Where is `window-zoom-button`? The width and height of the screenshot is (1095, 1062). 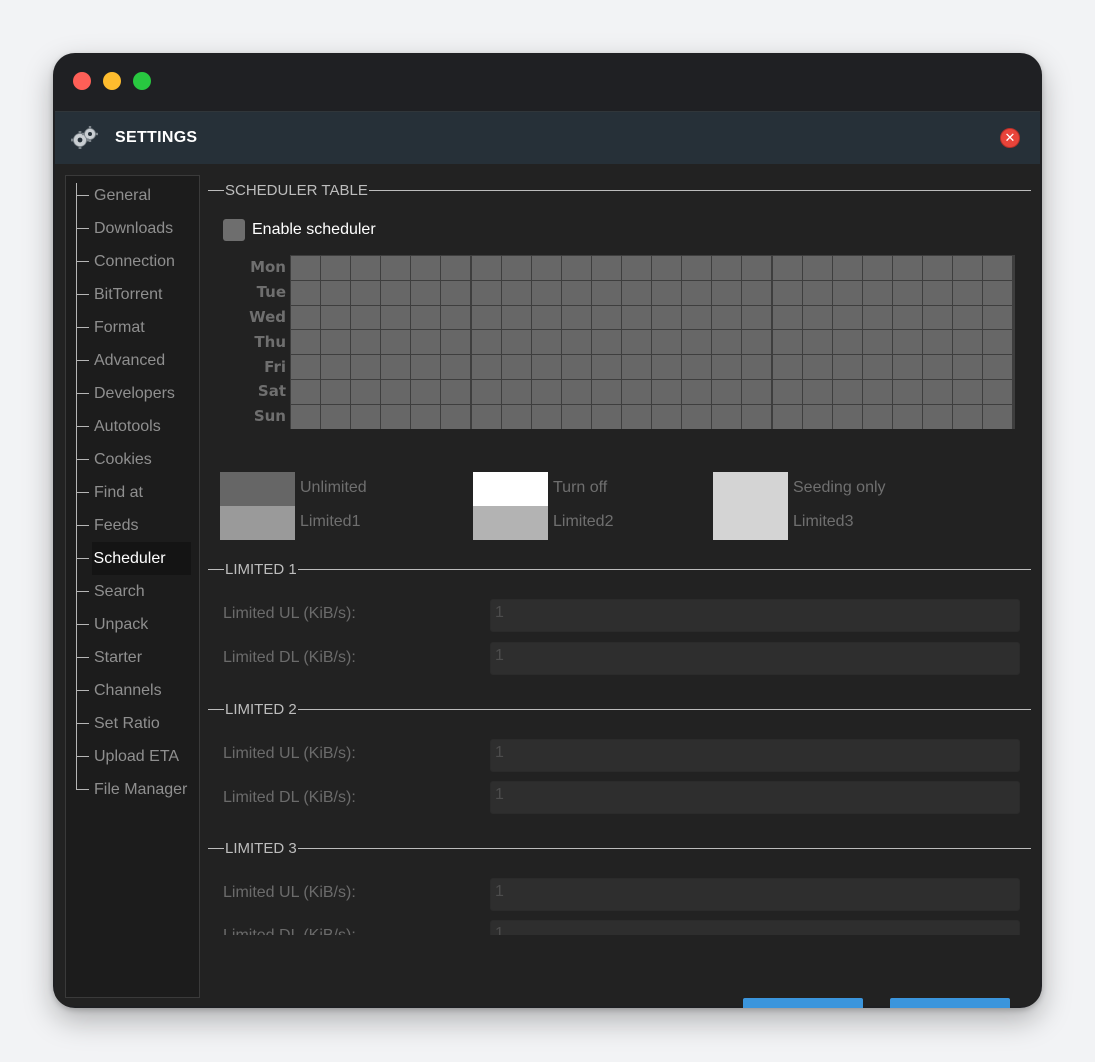 window-zoom-button is located at coordinates (142, 81).